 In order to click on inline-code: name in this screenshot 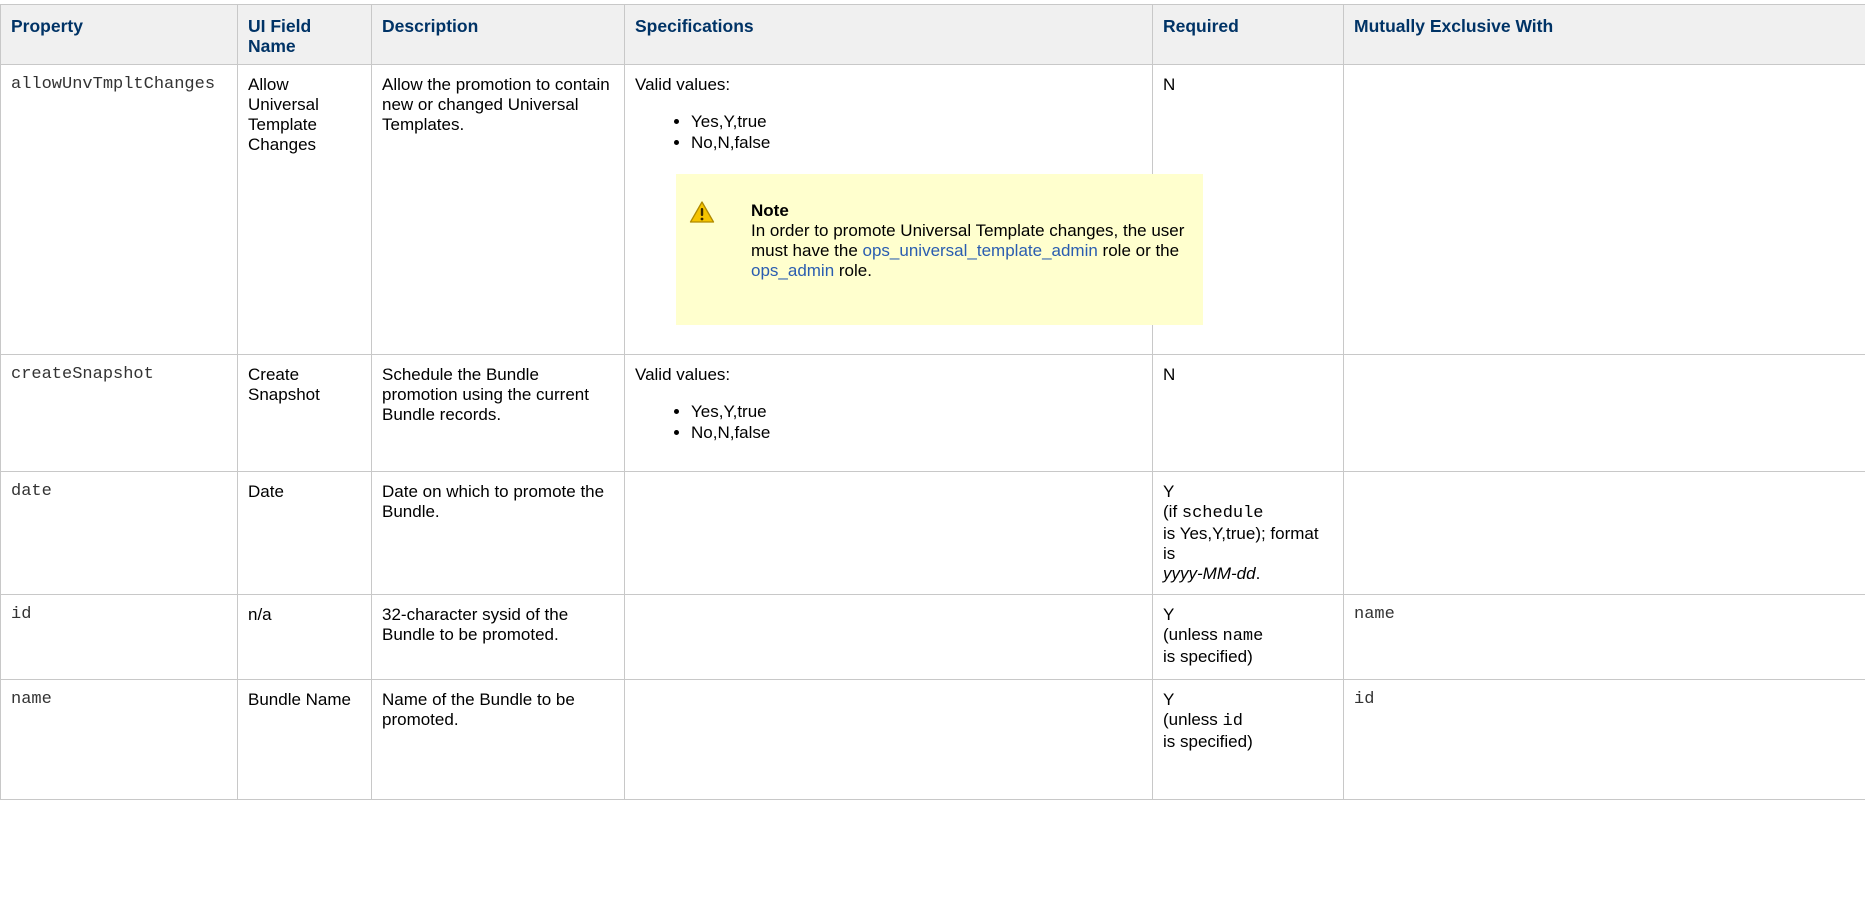, I will do `click(1243, 636)`.